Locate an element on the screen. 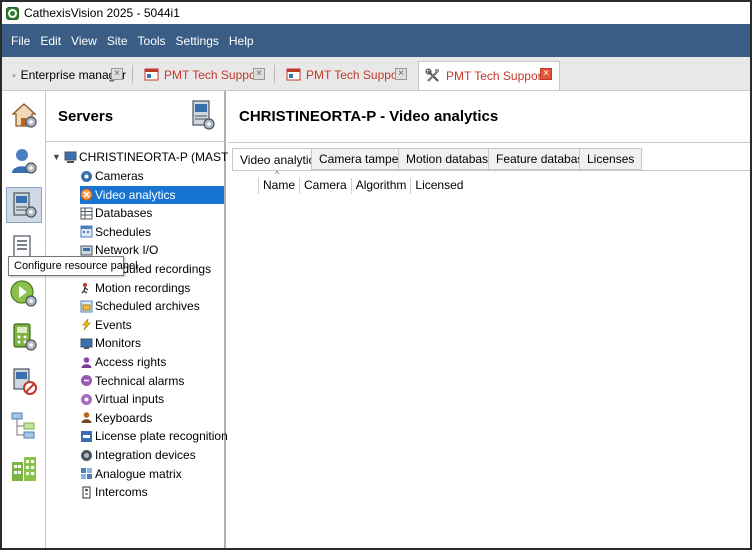 Image resolution: width=752 pixels, height=550 pixels. menu-help: Help is located at coordinates (241, 40).